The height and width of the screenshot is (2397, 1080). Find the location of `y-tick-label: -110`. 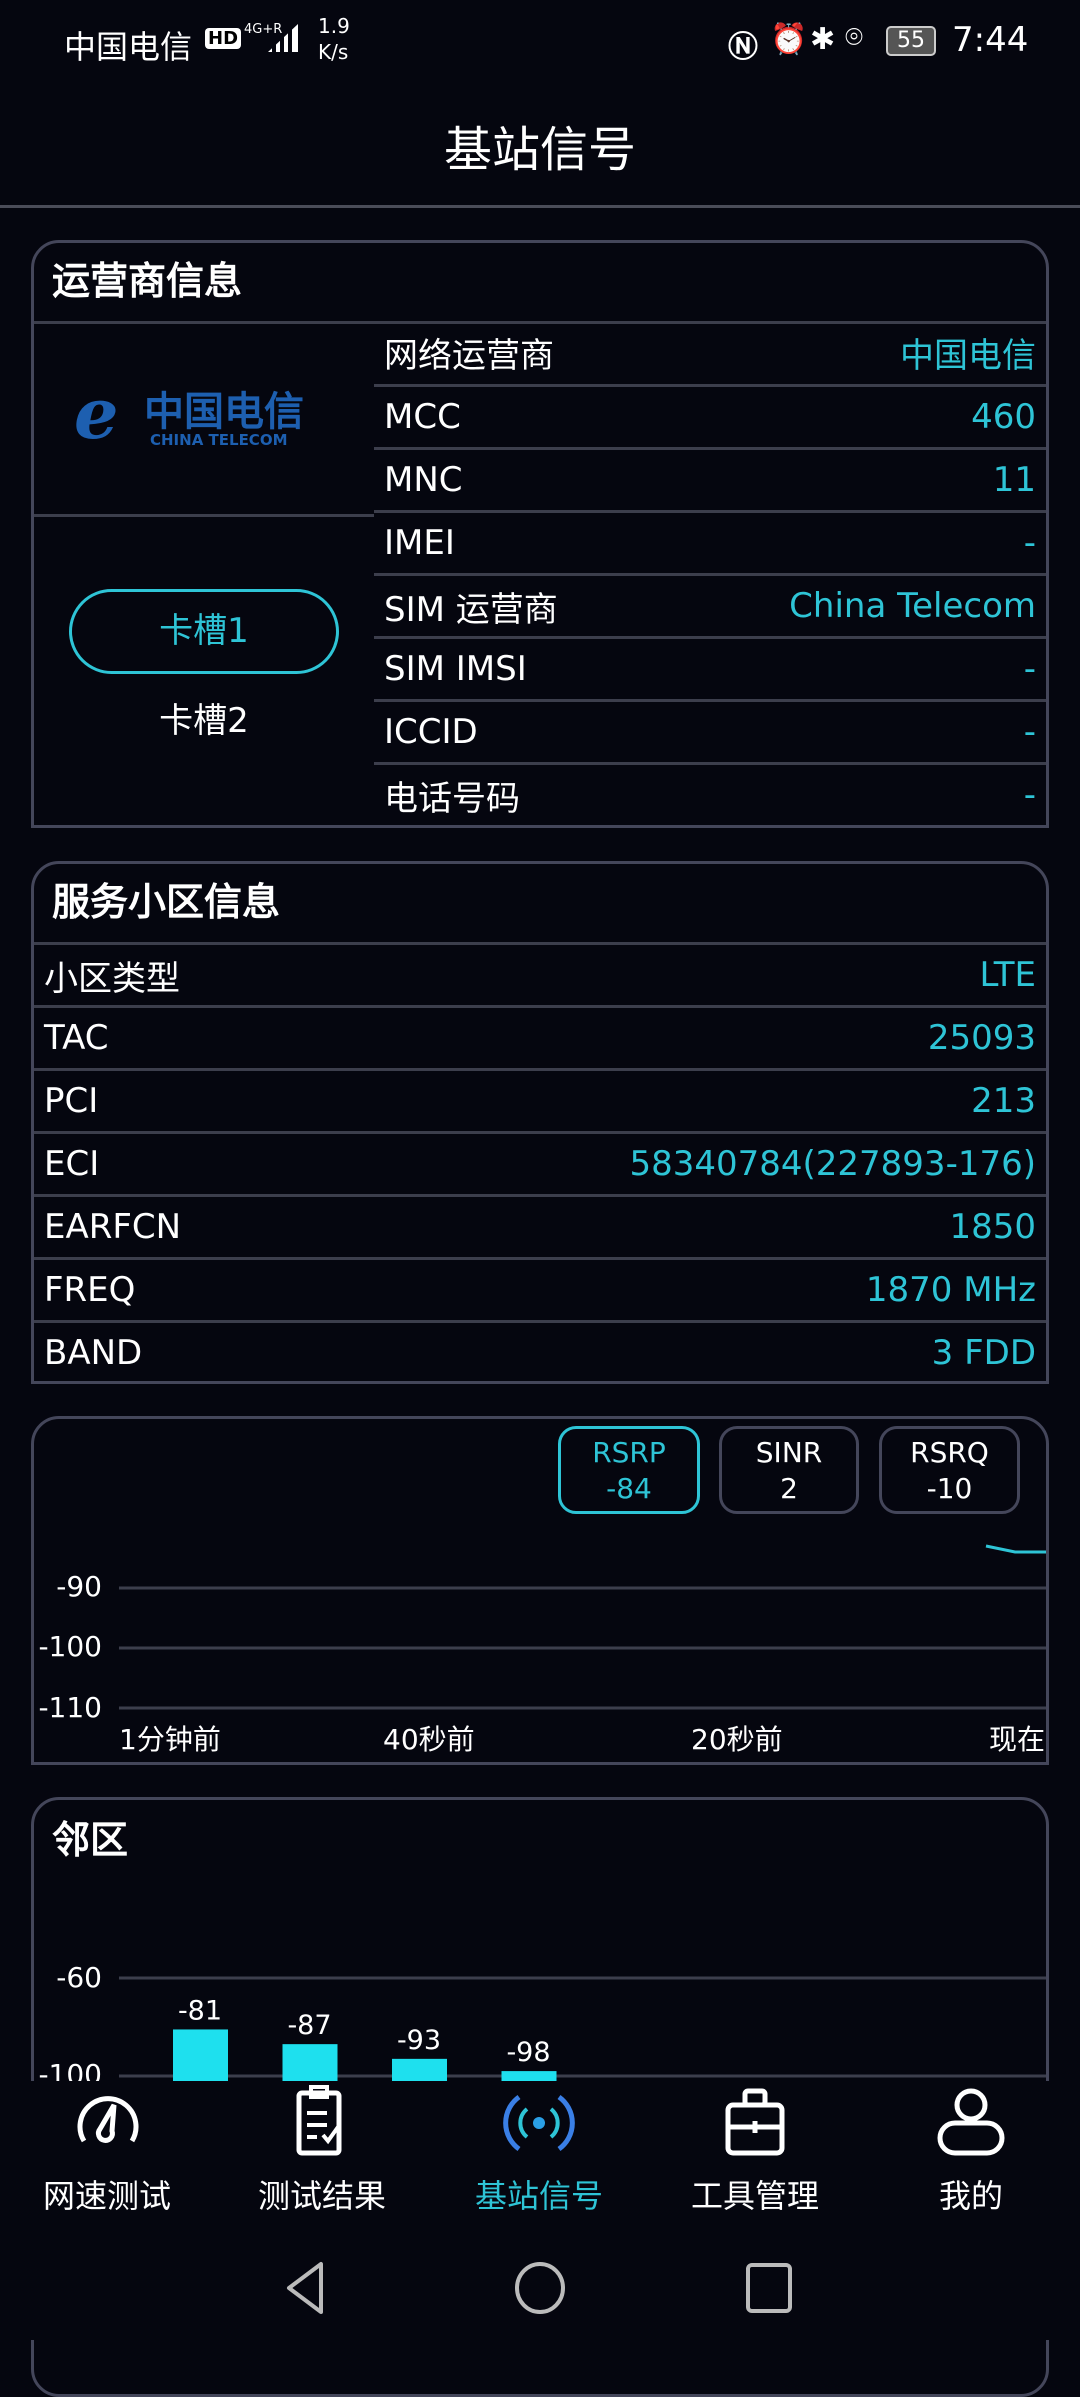

y-tick-label: -110 is located at coordinates (70, 1707).